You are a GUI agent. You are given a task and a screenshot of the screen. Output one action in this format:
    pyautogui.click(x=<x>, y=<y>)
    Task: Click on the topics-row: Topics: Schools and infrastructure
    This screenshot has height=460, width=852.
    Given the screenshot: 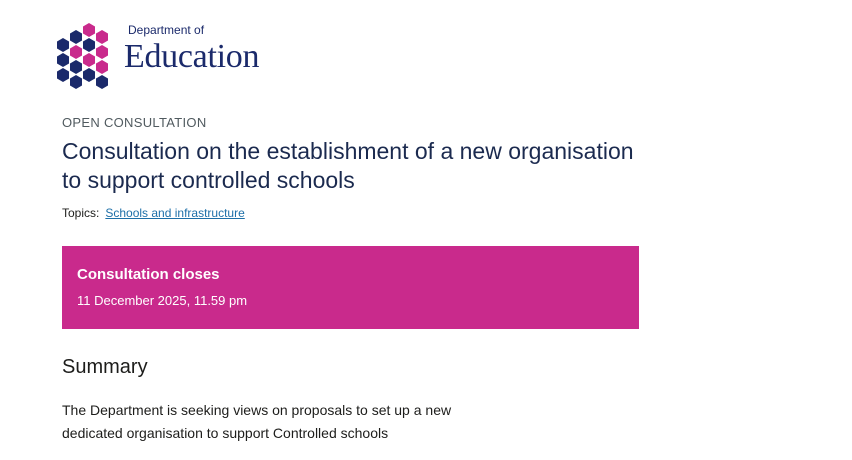 What is the action you would take?
    pyautogui.click(x=153, y=213)
    